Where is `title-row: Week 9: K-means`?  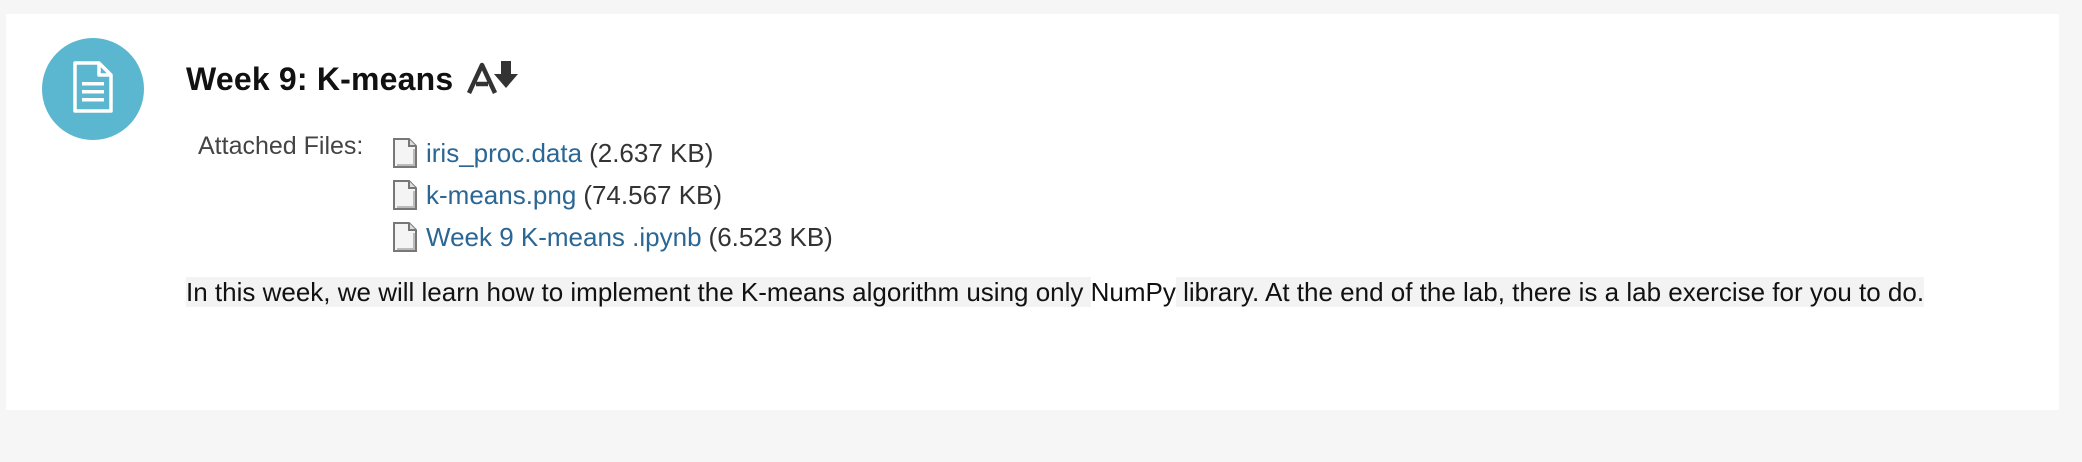 title-row: Week 9: K-means is located at coordinates (352, 79).